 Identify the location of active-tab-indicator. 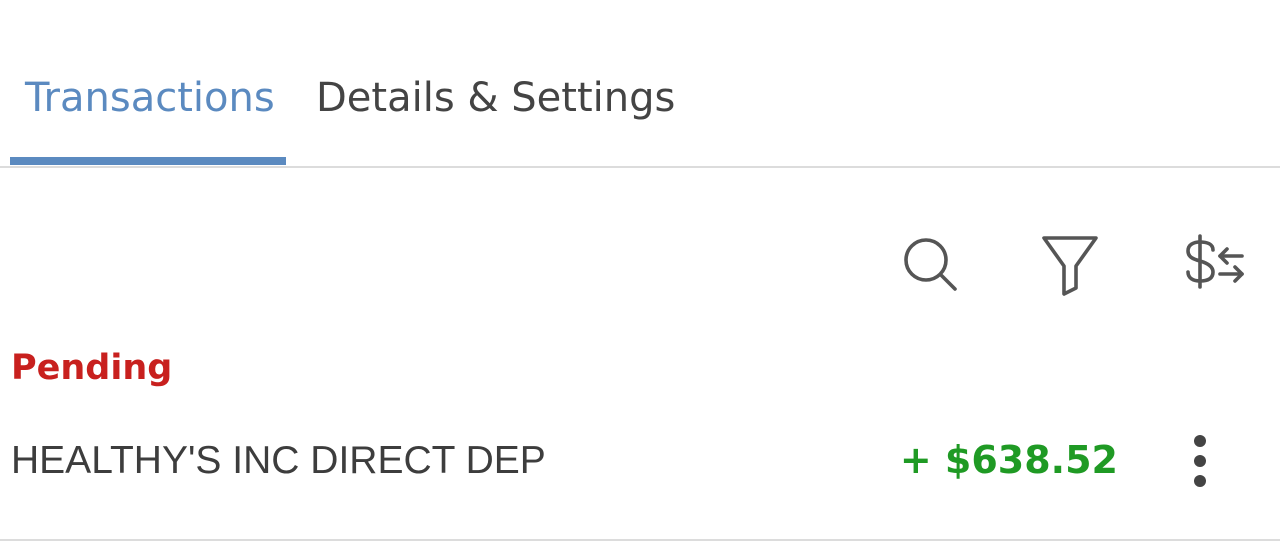
(148, 161).